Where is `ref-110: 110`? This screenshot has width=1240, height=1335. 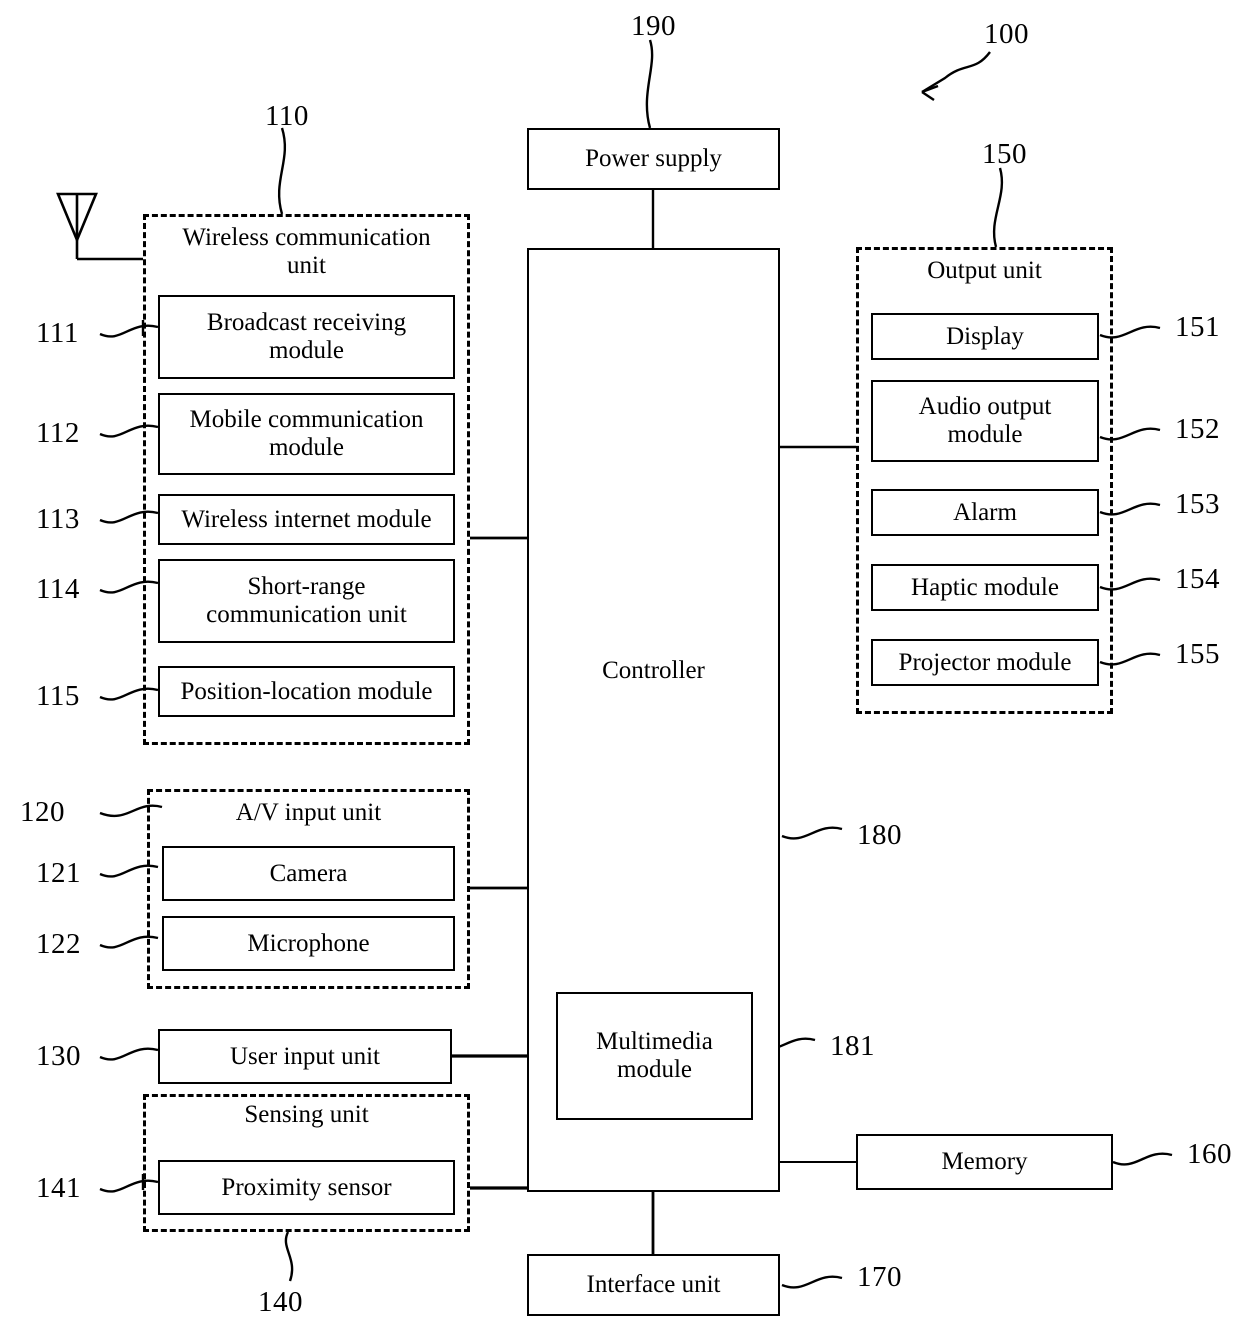 ref-110: 110 is located at coordinates (287, 116).